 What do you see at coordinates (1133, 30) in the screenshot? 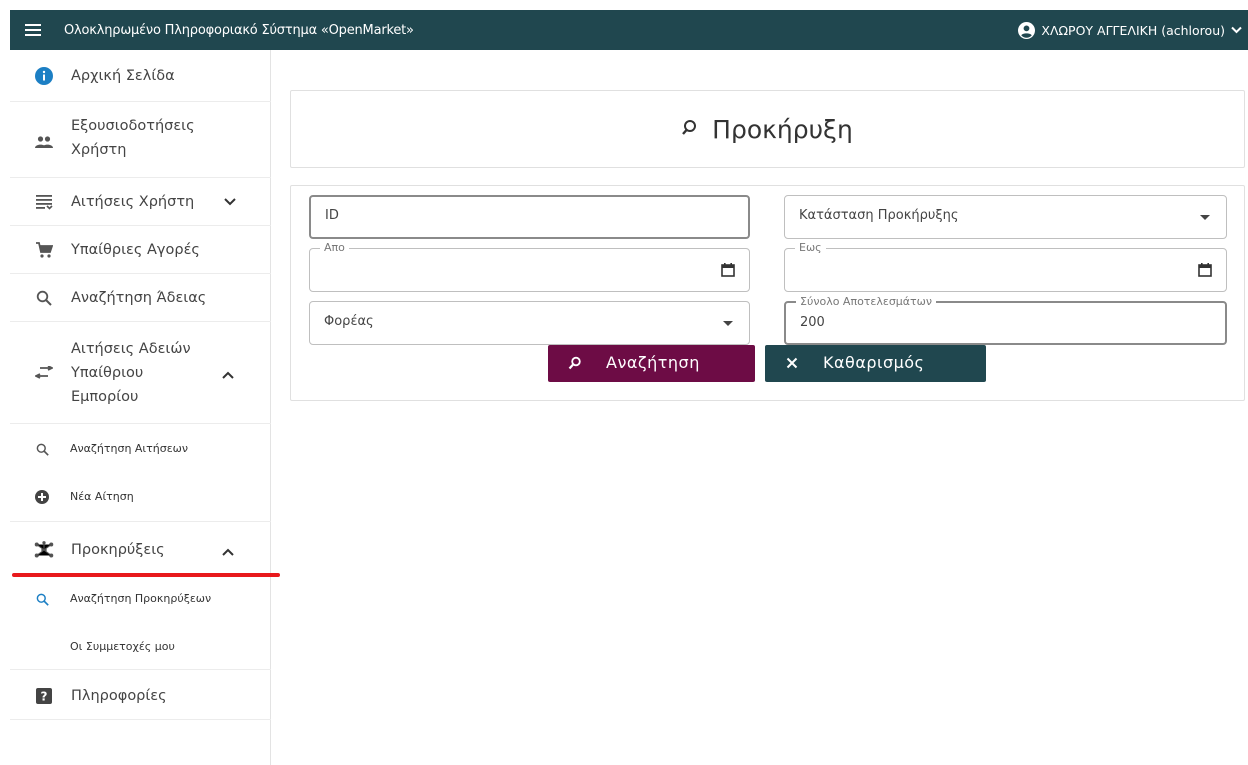
I see `user-name: ΧΛΩΡΟΥ ΑΓΓΕΛΙΚΗ (achlorou)` at bounding box center [1133, 30].